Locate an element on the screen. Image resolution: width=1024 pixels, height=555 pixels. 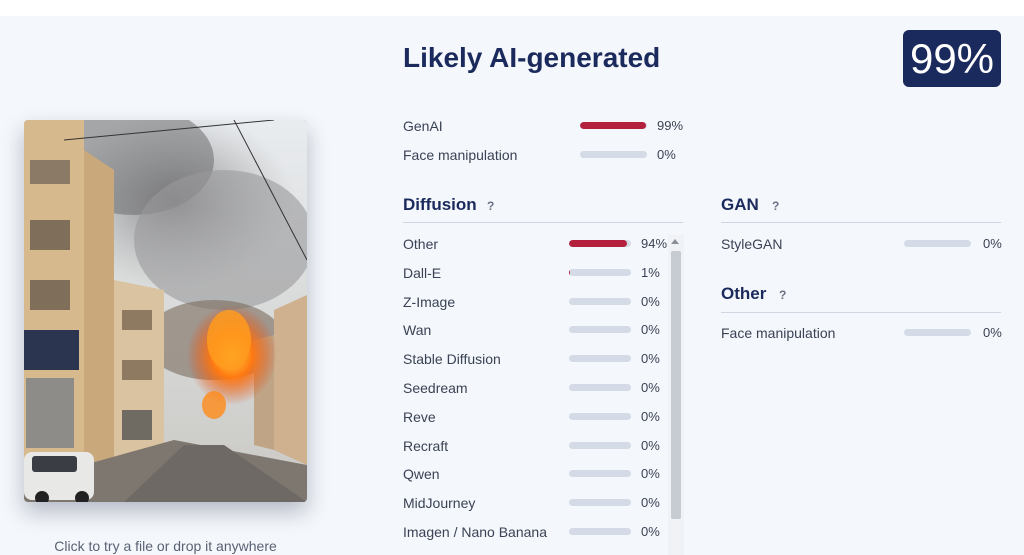
diffusion-row: Seedream 0% is located at coordinates (535, 388).